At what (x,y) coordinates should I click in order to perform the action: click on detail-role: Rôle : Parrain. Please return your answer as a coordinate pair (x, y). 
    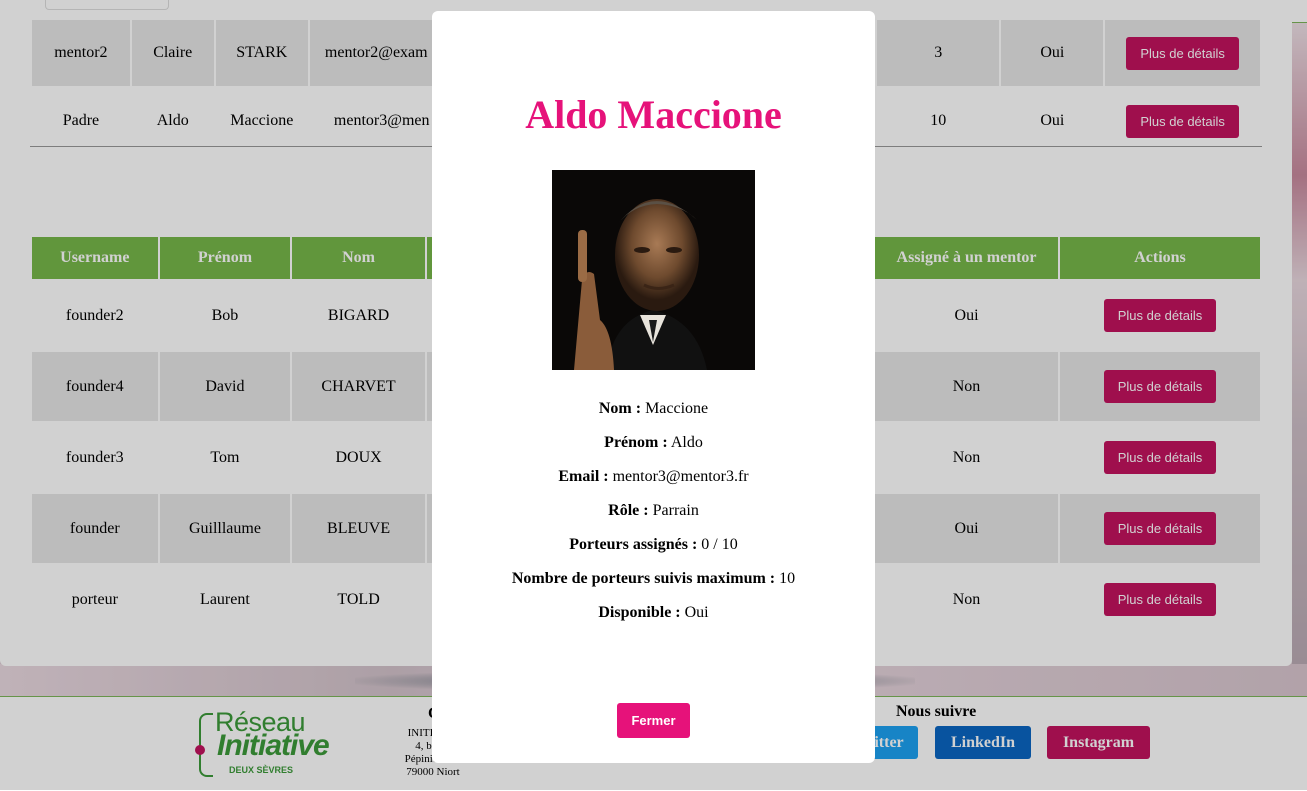
    Looking at the image, I should click on (653, 518).